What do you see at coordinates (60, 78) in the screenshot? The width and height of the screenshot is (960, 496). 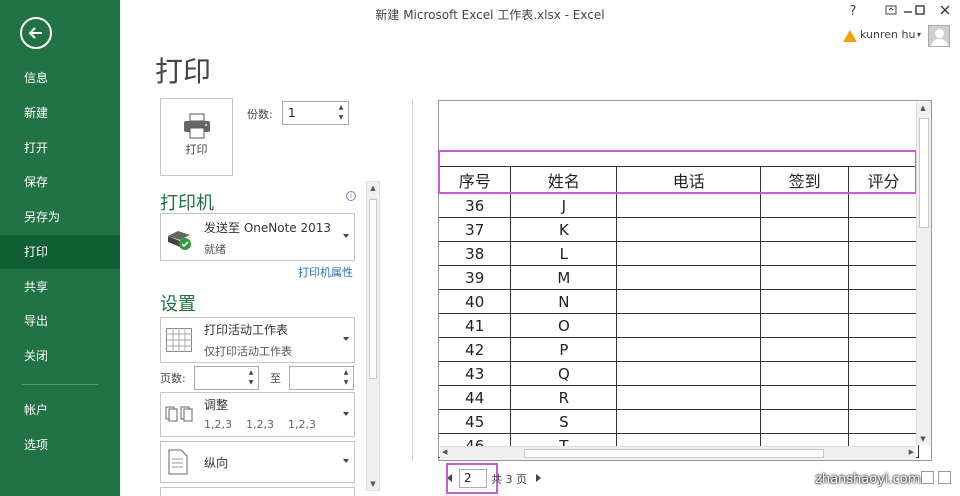 I see `nav-info: 信息` at bounding box center [60, 78].